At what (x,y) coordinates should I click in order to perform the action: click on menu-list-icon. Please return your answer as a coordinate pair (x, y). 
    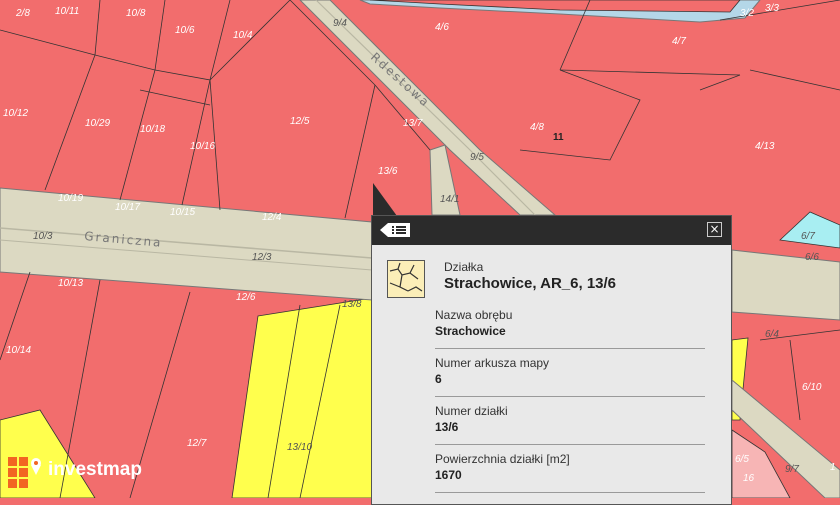
    Looking at the image, I should click on (395, 230).